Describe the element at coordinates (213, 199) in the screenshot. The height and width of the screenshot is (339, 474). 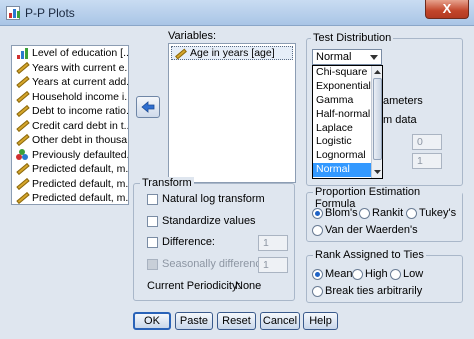
I see `natural-log-label: Natural log transform` at that location.